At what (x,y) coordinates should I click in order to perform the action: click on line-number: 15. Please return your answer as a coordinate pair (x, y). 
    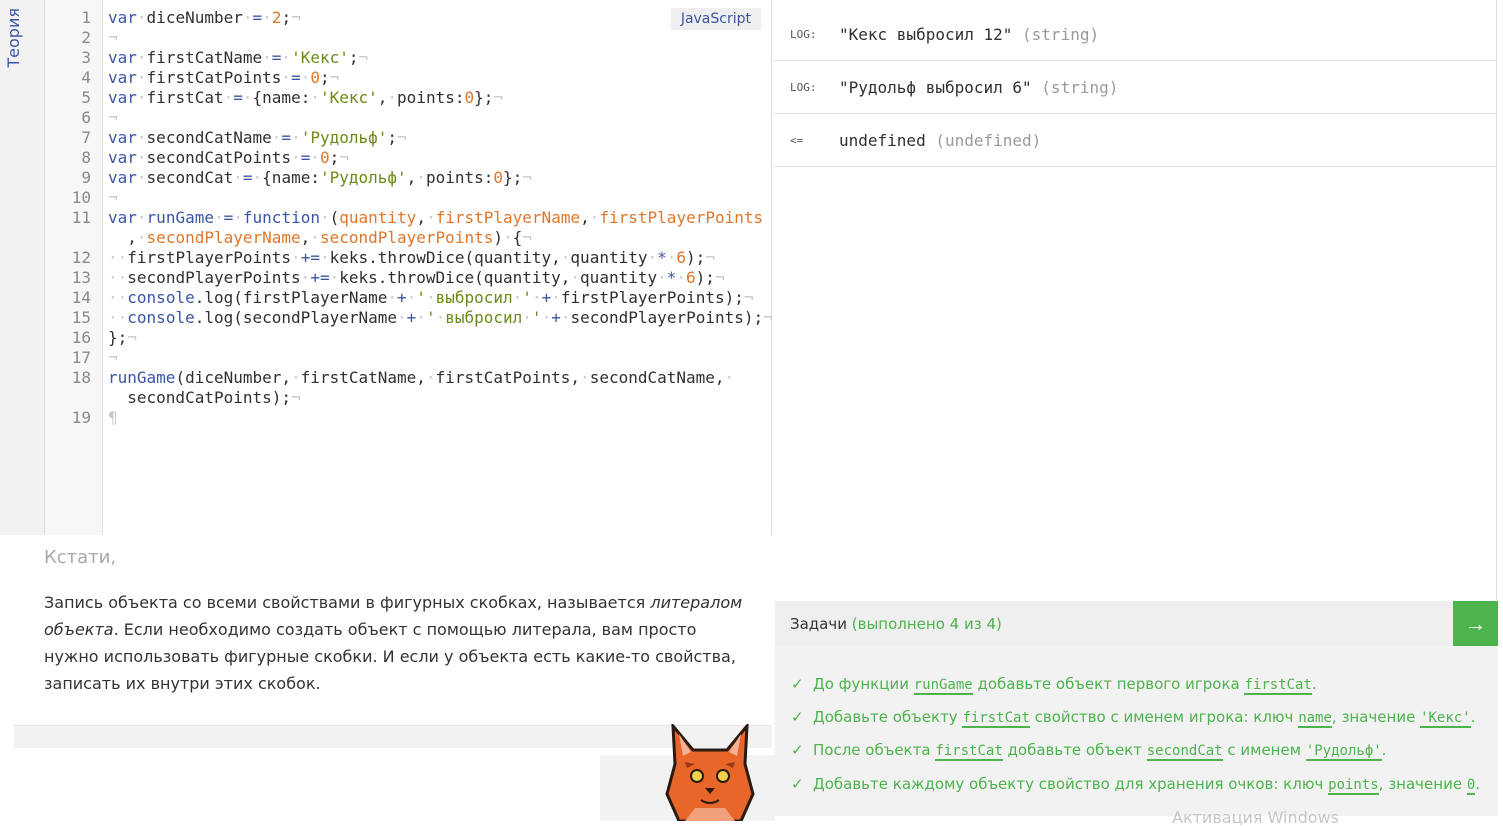
    Looking at the image, I should click on (81, 317).